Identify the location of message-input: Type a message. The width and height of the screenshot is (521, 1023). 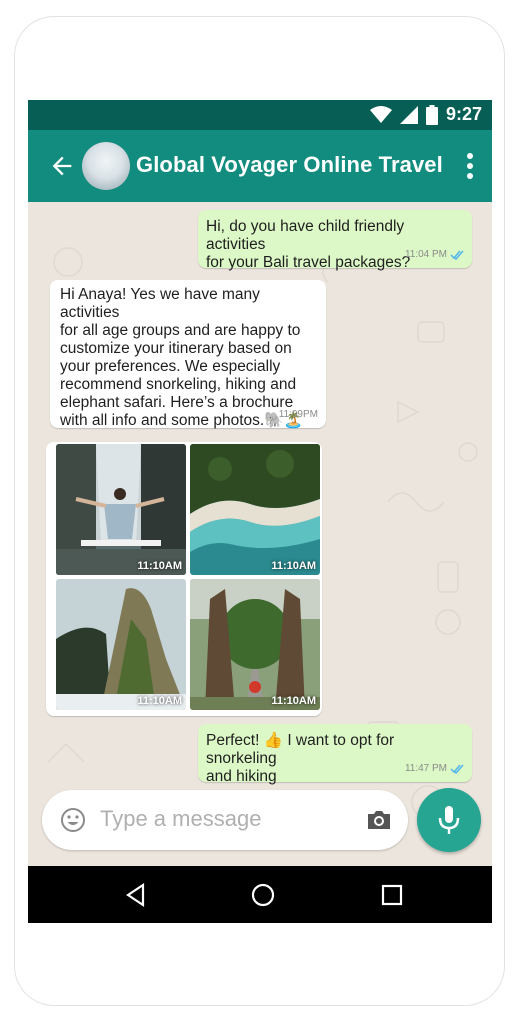
(225, 820).